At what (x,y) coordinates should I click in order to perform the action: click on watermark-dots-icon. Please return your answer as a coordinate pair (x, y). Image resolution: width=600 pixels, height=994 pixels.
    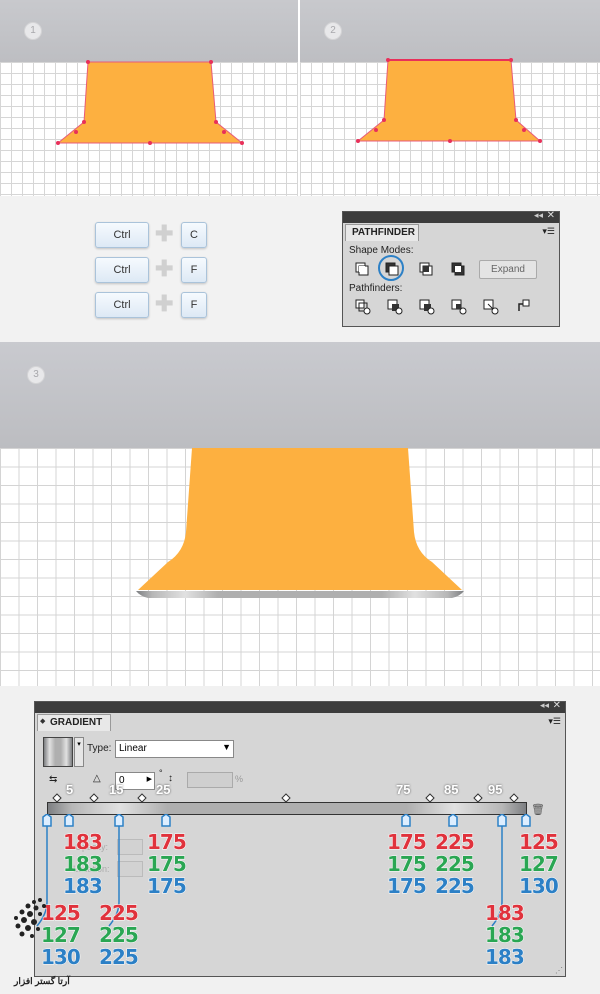
    Looking at the image, I should click on (30, 918).